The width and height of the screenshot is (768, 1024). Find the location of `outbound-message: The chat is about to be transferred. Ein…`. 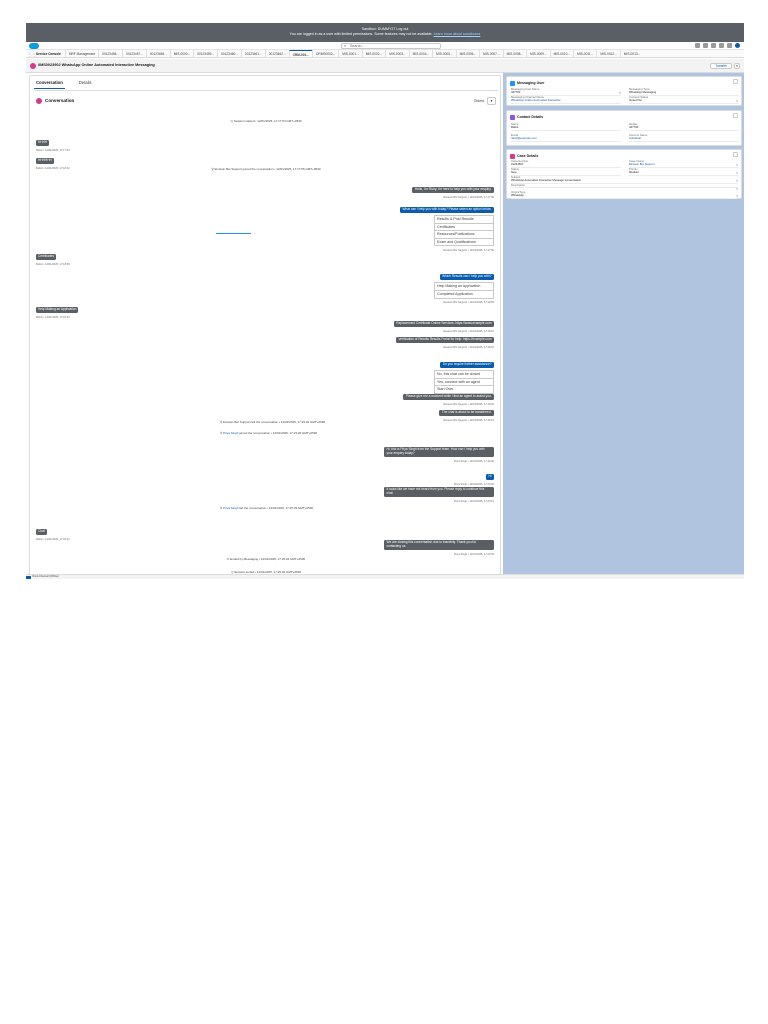

outbound-message: The chat is about to be transferred. Ein… is located at coordinates (466, 411).